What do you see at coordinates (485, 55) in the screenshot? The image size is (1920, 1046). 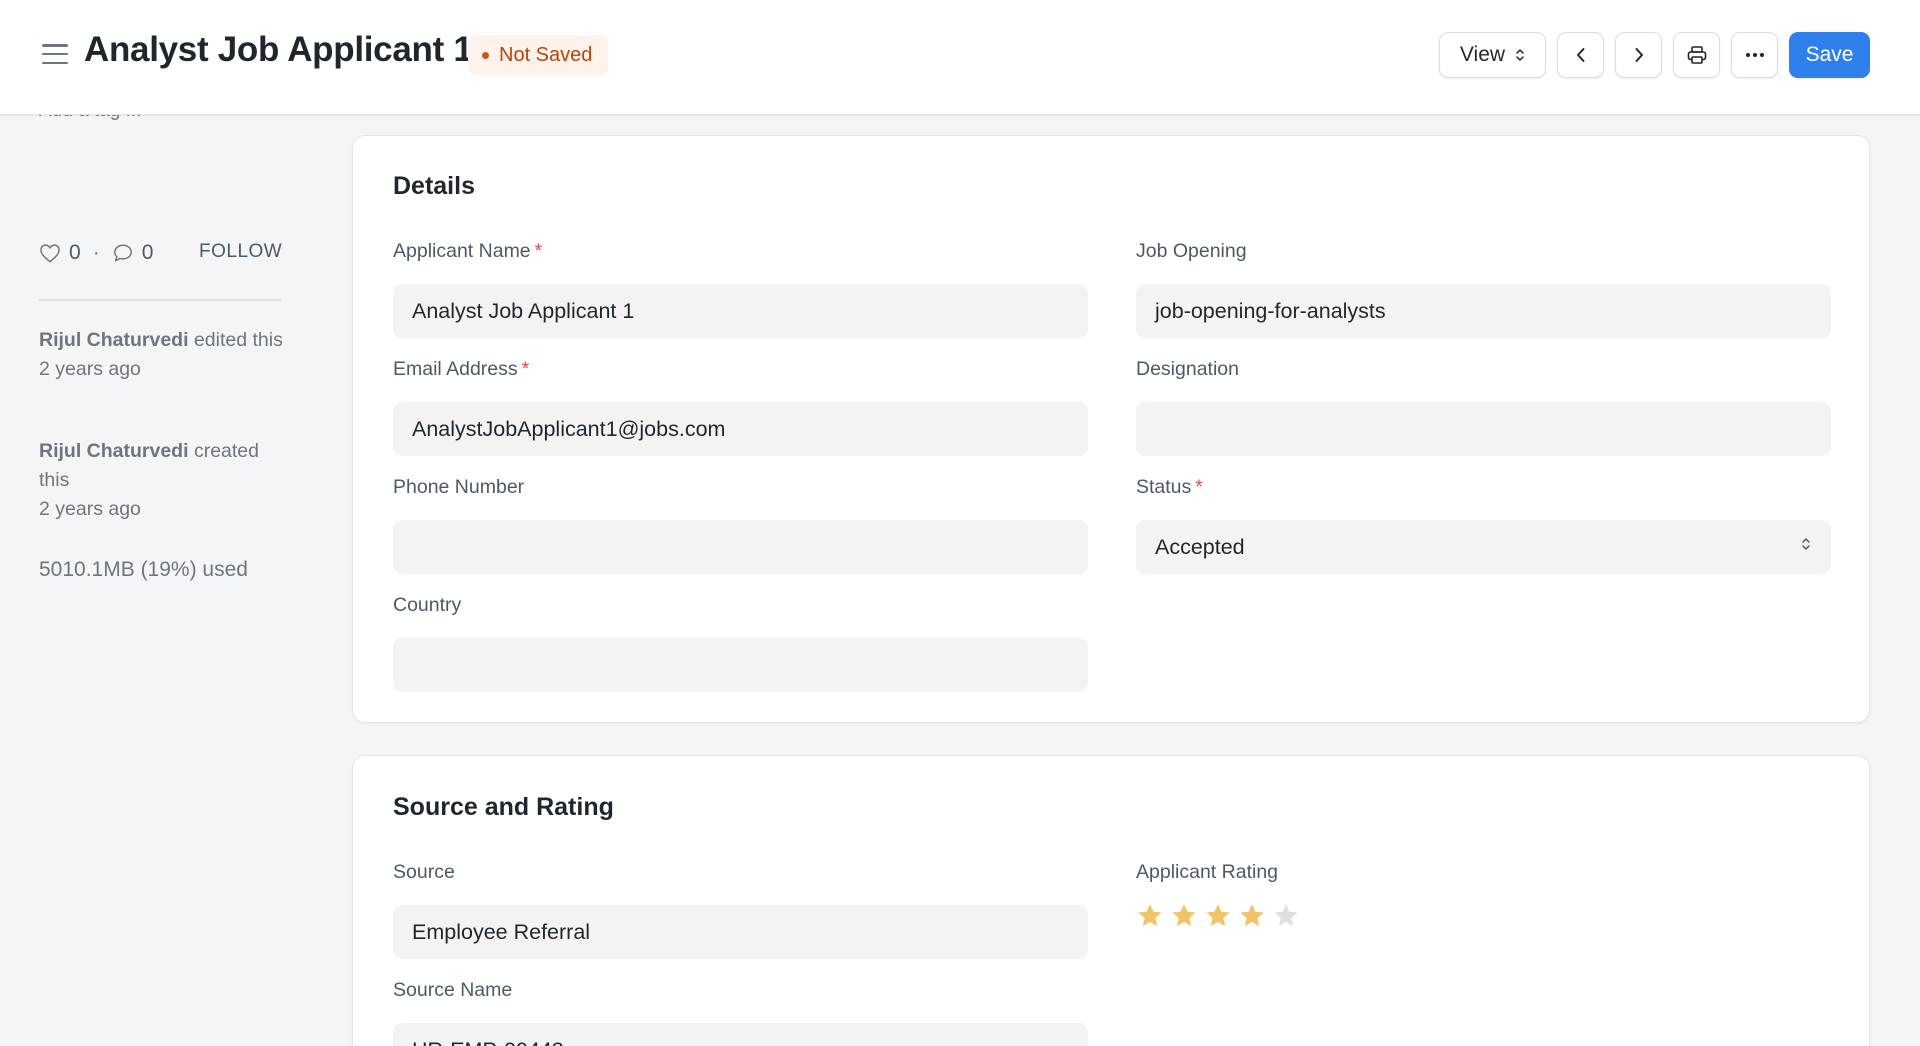 I see `indicator-dot` at bounding box center [485, 55].